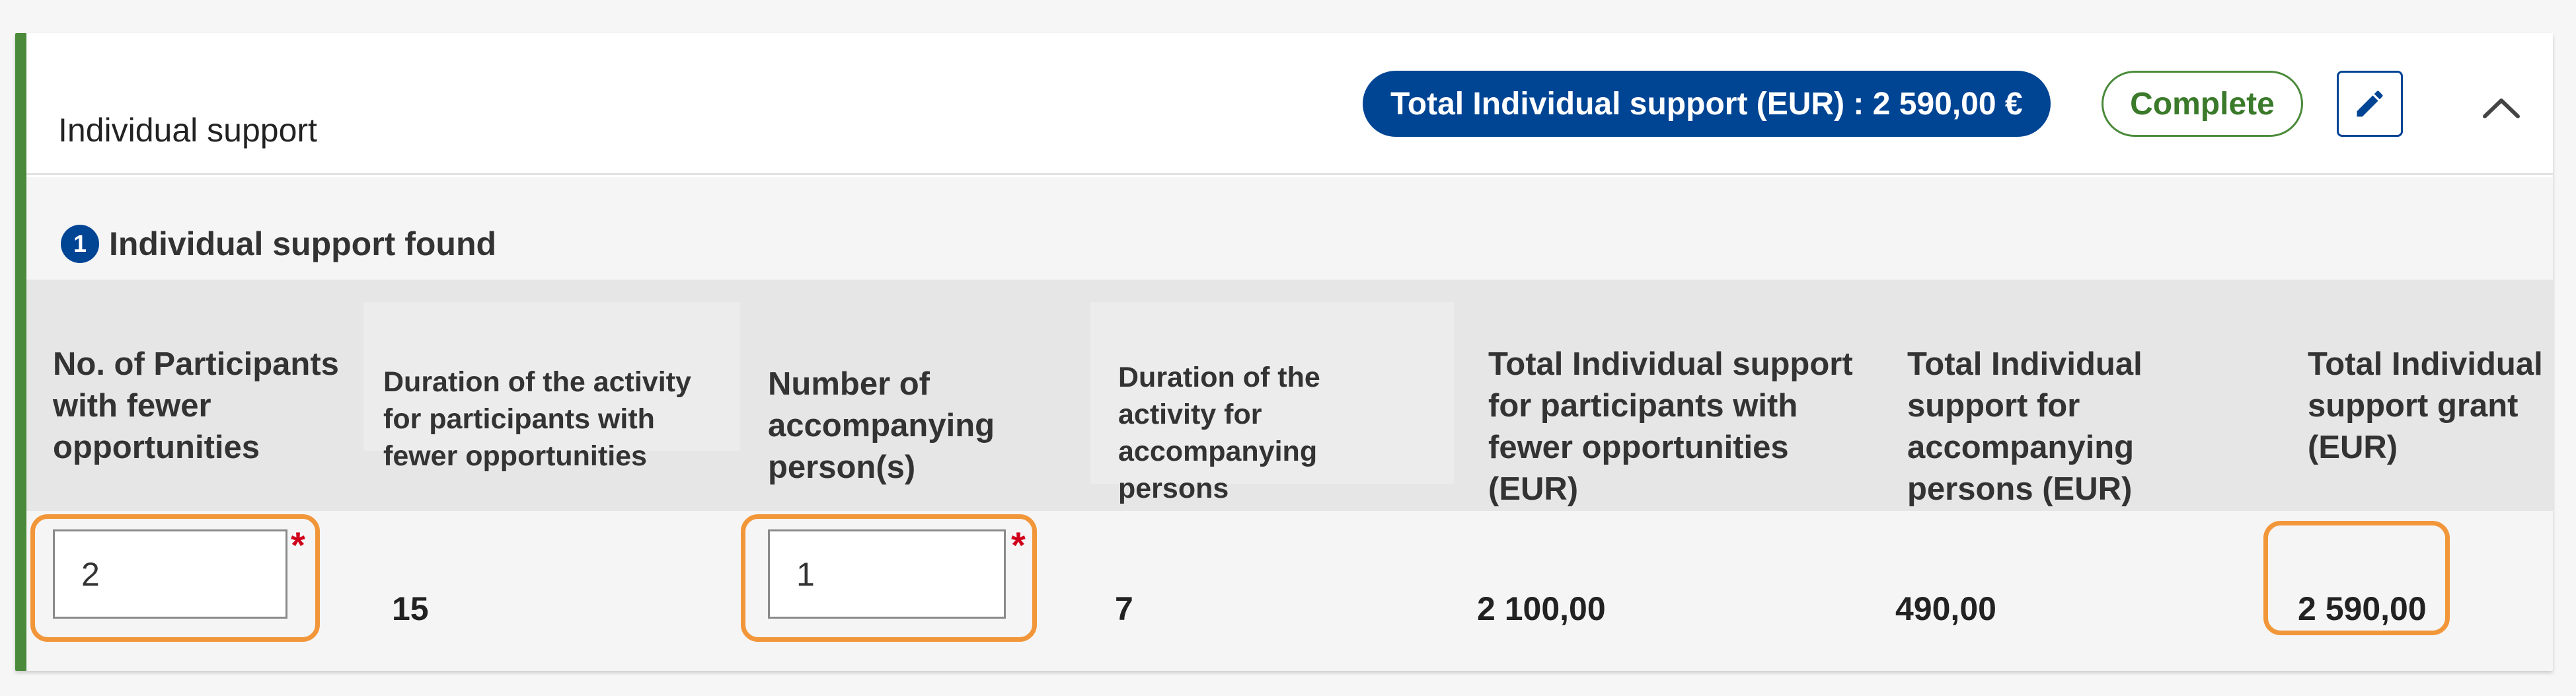  What do you see at coordinates (2426, 405) in the screenshot?
I see `col-header-total-grant: Total Individual support grant (EUR)` at bounding box center [2426, 405].